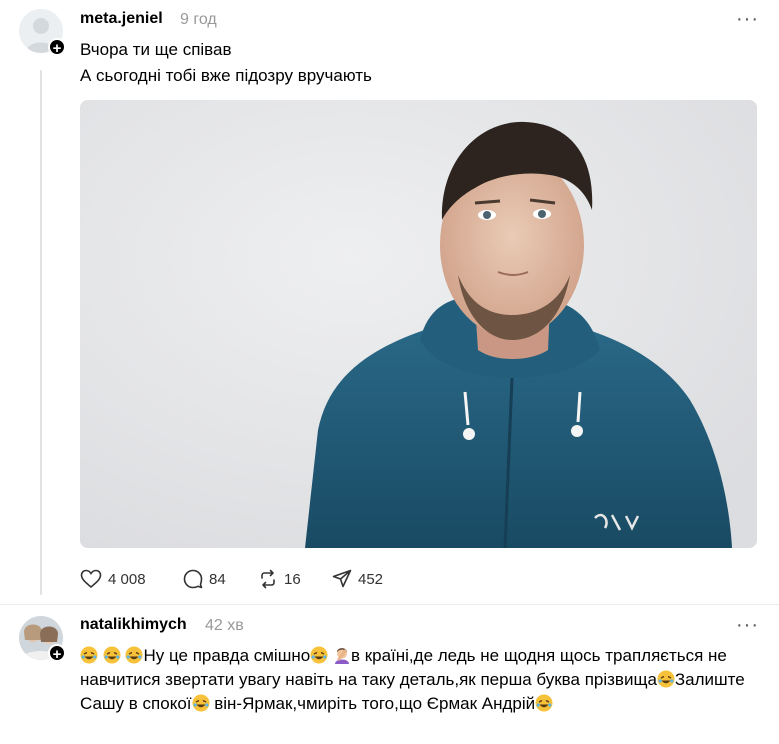 This screenshot has height=744, width=779. I want to click on repost-button: 16, so click(279, 579).